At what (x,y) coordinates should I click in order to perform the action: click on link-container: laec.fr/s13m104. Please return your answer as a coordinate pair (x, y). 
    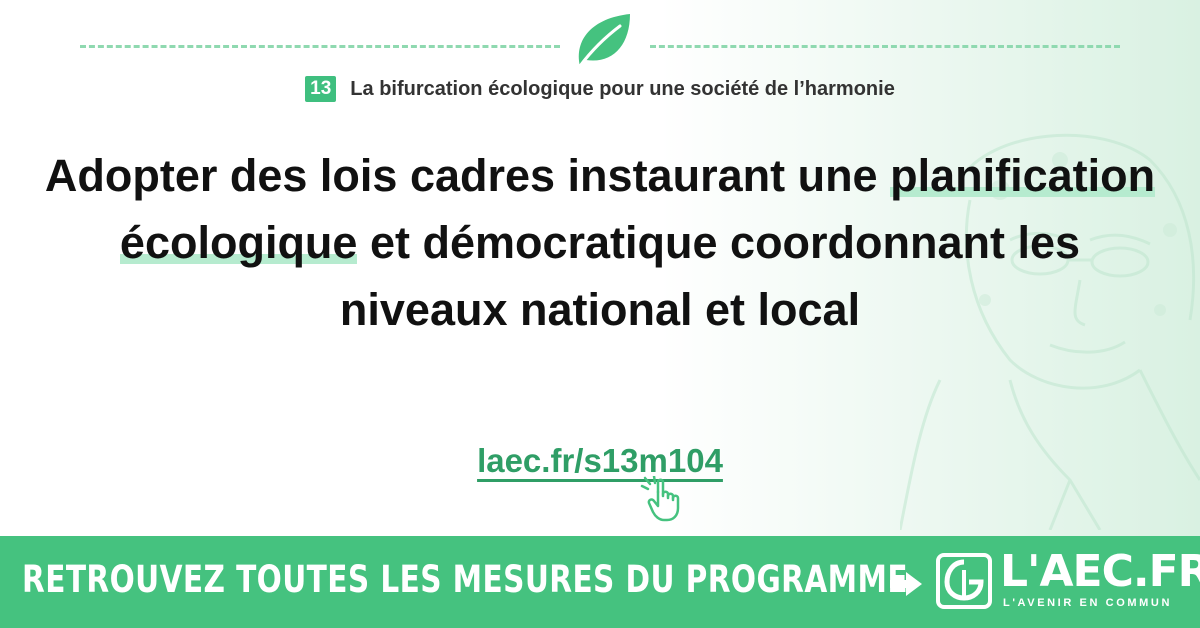
    Looking at the image, I should click on (600, 461).